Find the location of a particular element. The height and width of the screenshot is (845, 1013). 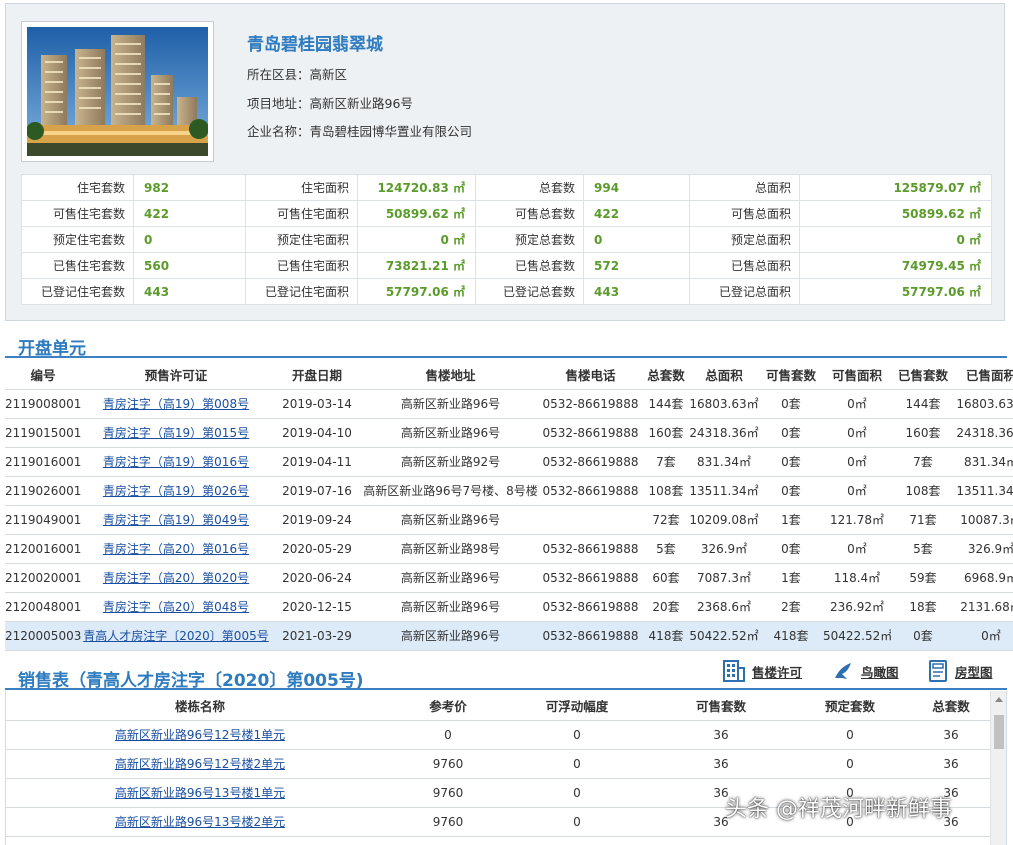

units-cell is located at coordinates (590, 520).